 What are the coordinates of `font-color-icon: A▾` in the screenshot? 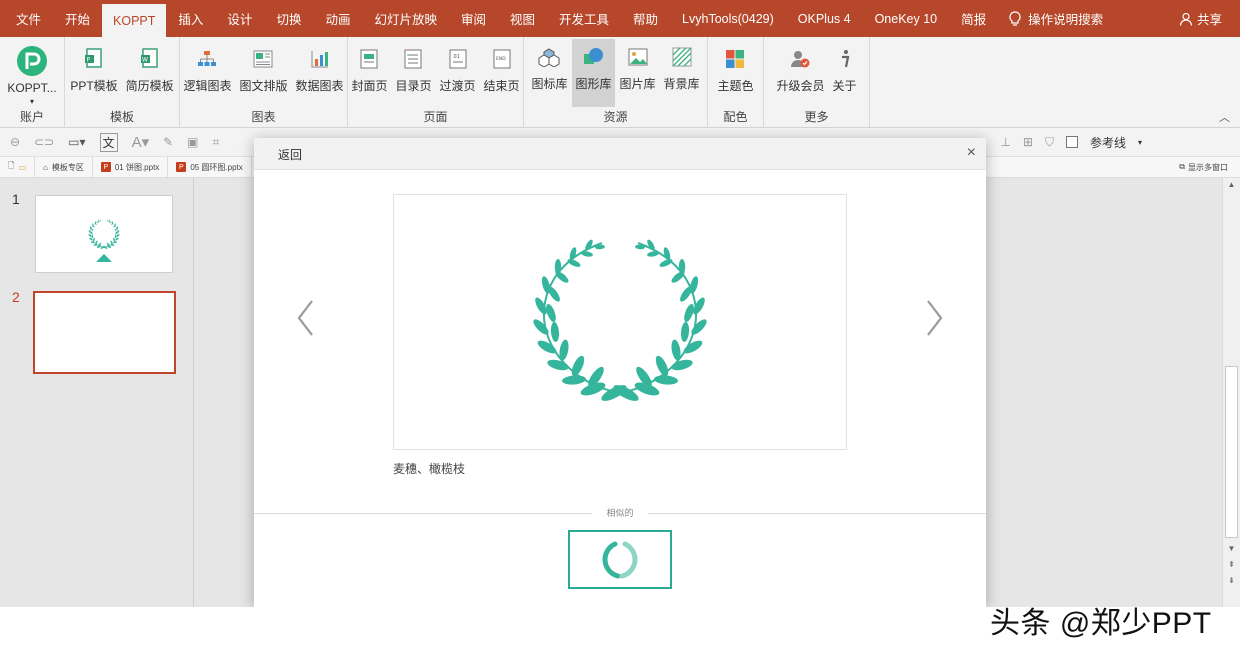 It's located at (141, 142).